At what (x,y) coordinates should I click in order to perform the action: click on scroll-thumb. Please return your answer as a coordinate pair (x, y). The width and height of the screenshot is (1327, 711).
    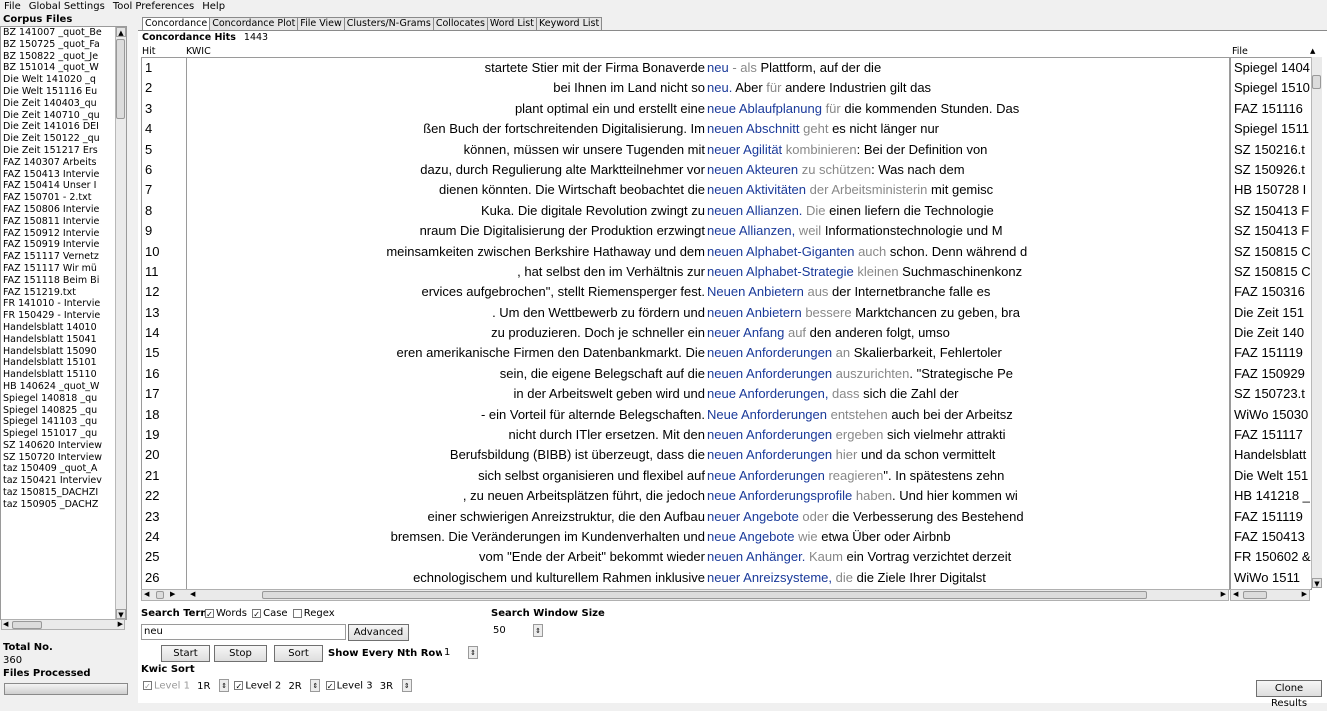
    Looking at the image, I should click on (120, 79).